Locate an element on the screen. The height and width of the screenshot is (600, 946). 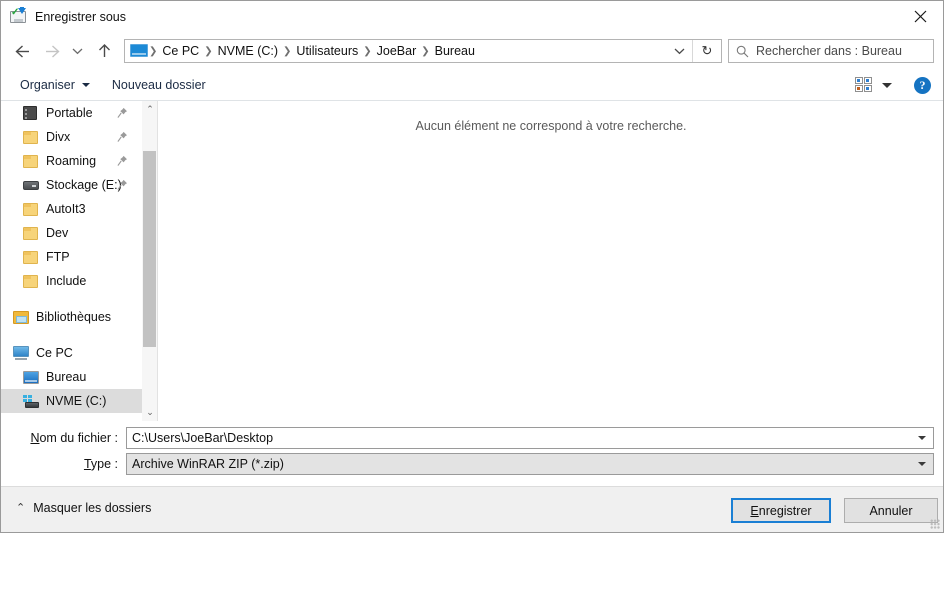
back-button is located at coordinates (22, 51).